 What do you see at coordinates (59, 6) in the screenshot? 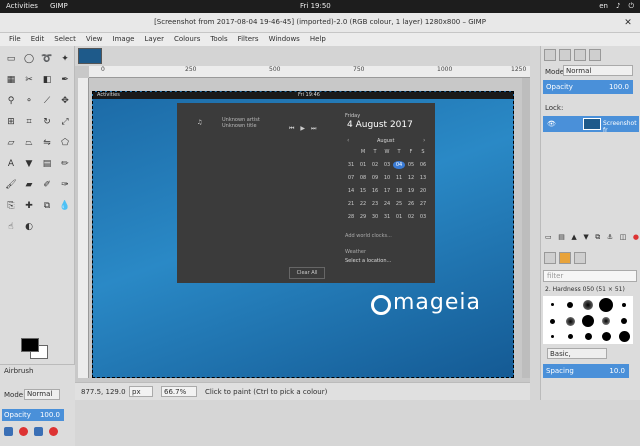
I see `app-menu: GIMP` at bounding box center [59, 6].